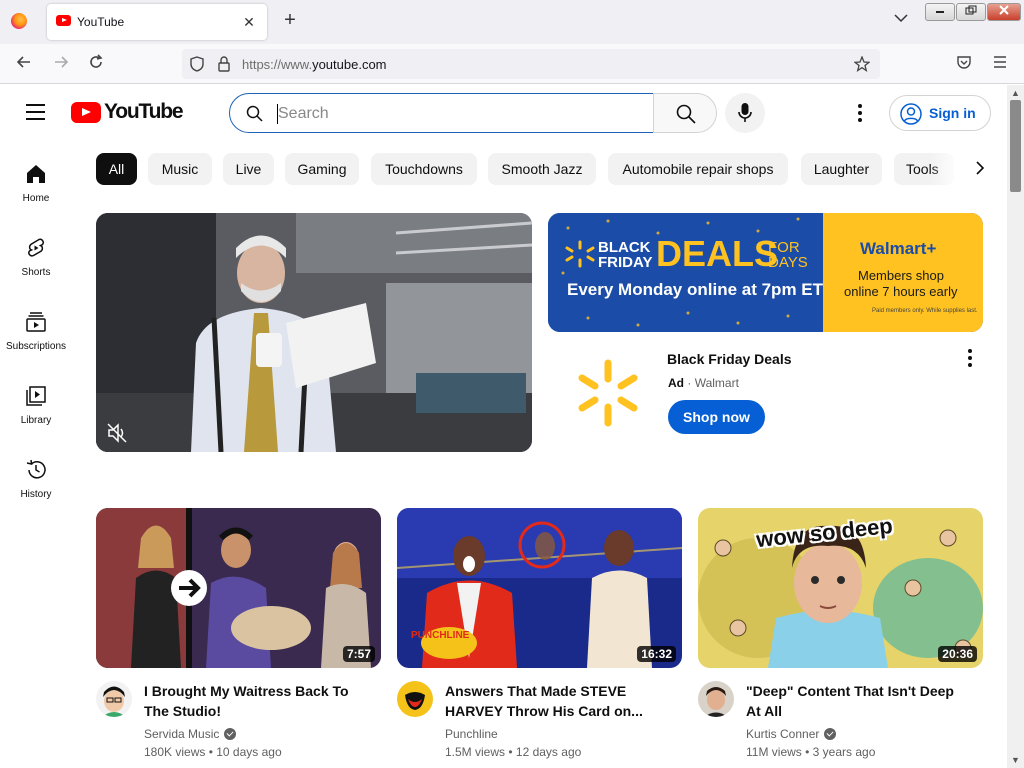 The width and height of the screenshot is (1024, 768). I want to click on ad-title: Black Friday Deals, so click(729, 359).